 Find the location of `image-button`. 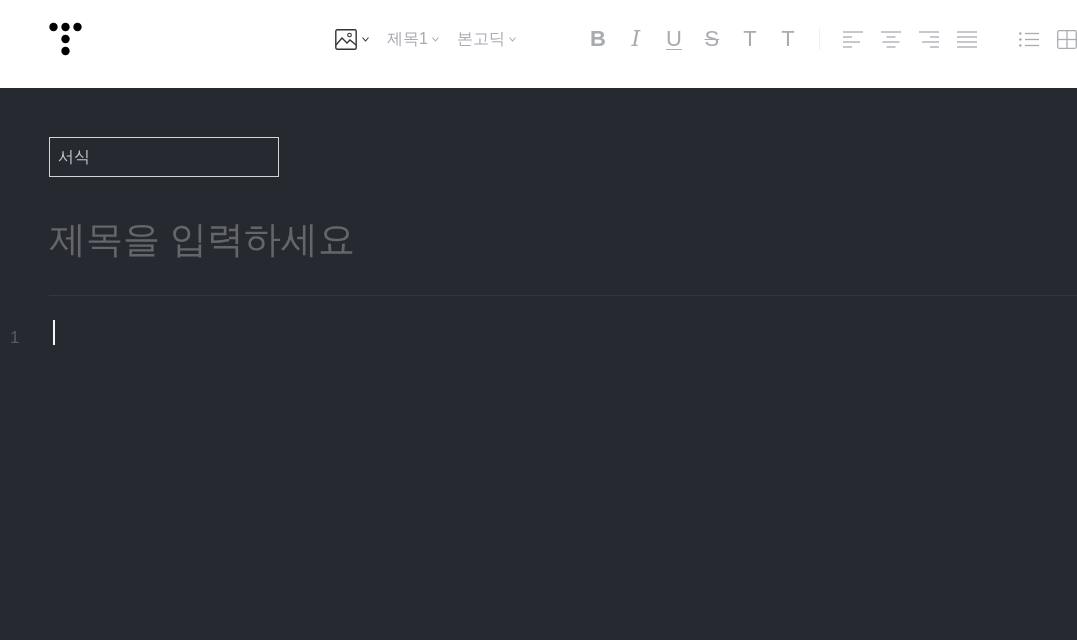

image-button is located at coordinates (352, 39).